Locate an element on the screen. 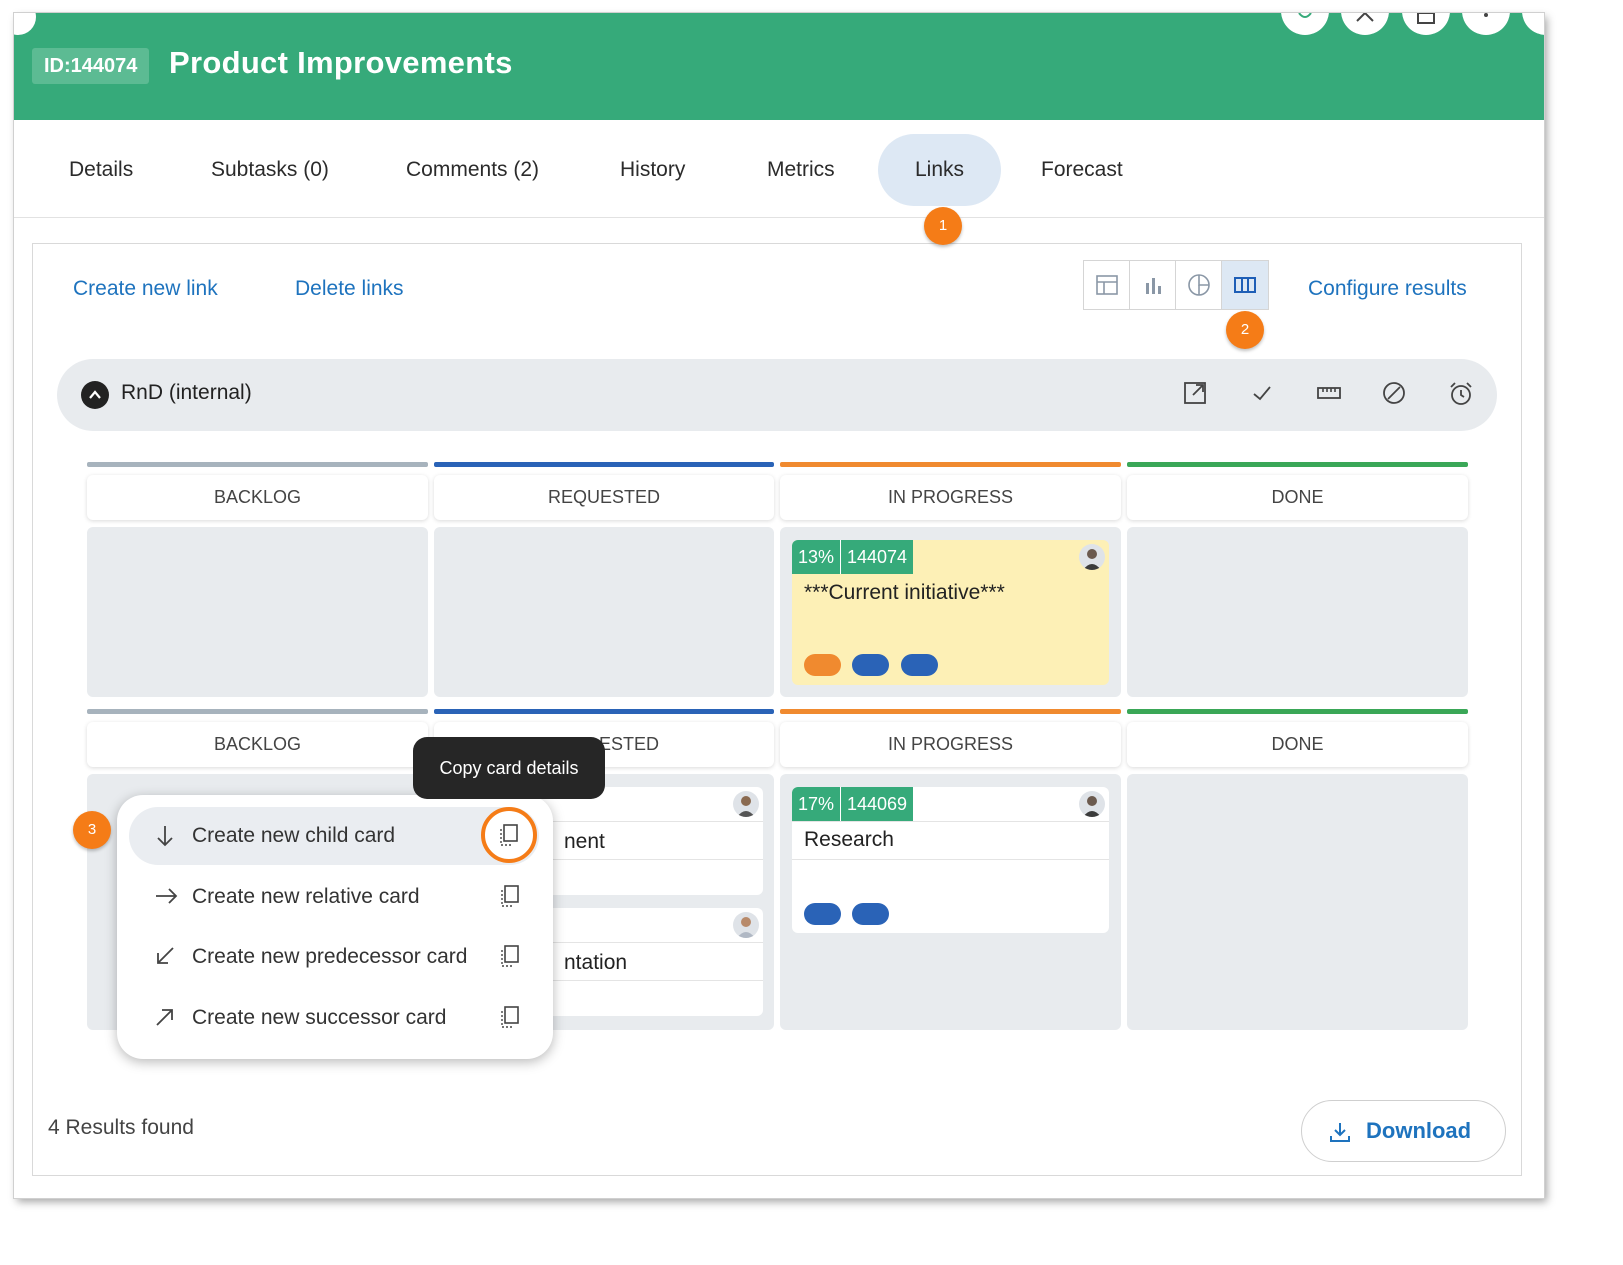  create-new-link-button: Create new link is located at coordinates (145, 289).